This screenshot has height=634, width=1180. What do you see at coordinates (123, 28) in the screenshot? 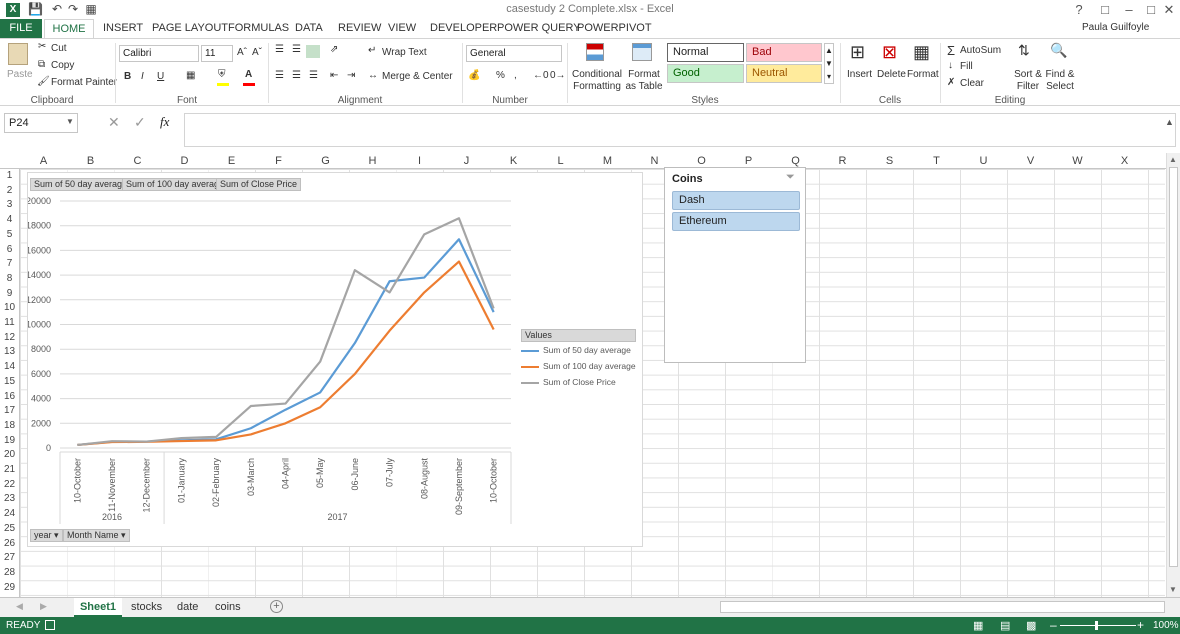
I see `tab-insert: INSERT` at bounding box center [123, 28].